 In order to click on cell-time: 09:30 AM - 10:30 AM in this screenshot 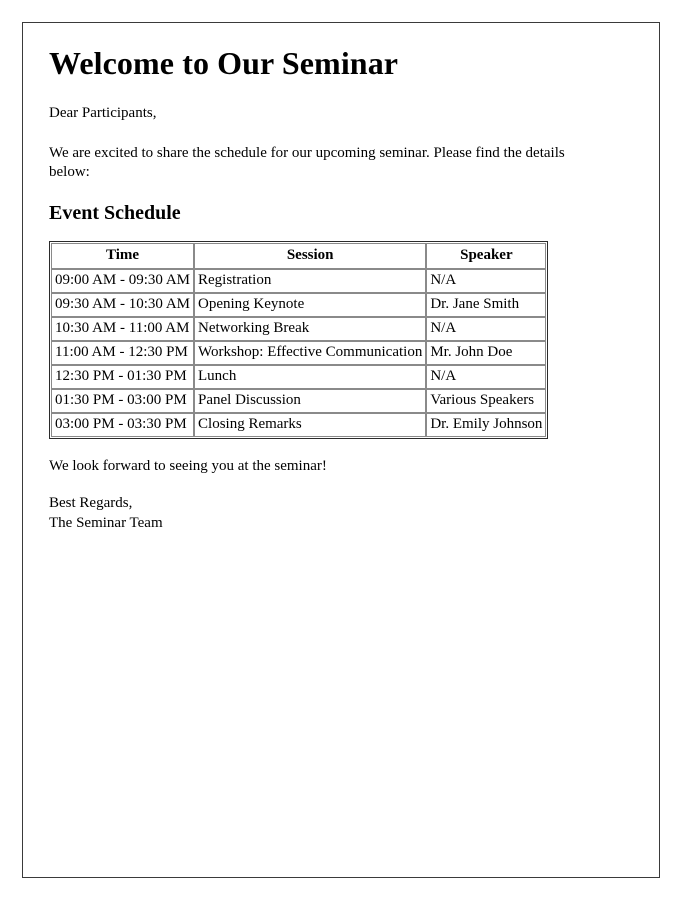, I will do `click(123, 305)`.